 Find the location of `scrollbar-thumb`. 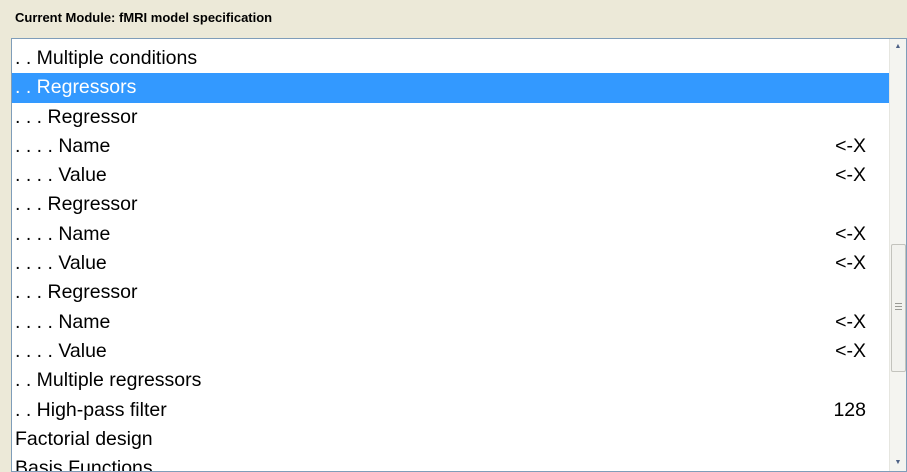

scrollbar-thumb is located at coordinates (898, 308).